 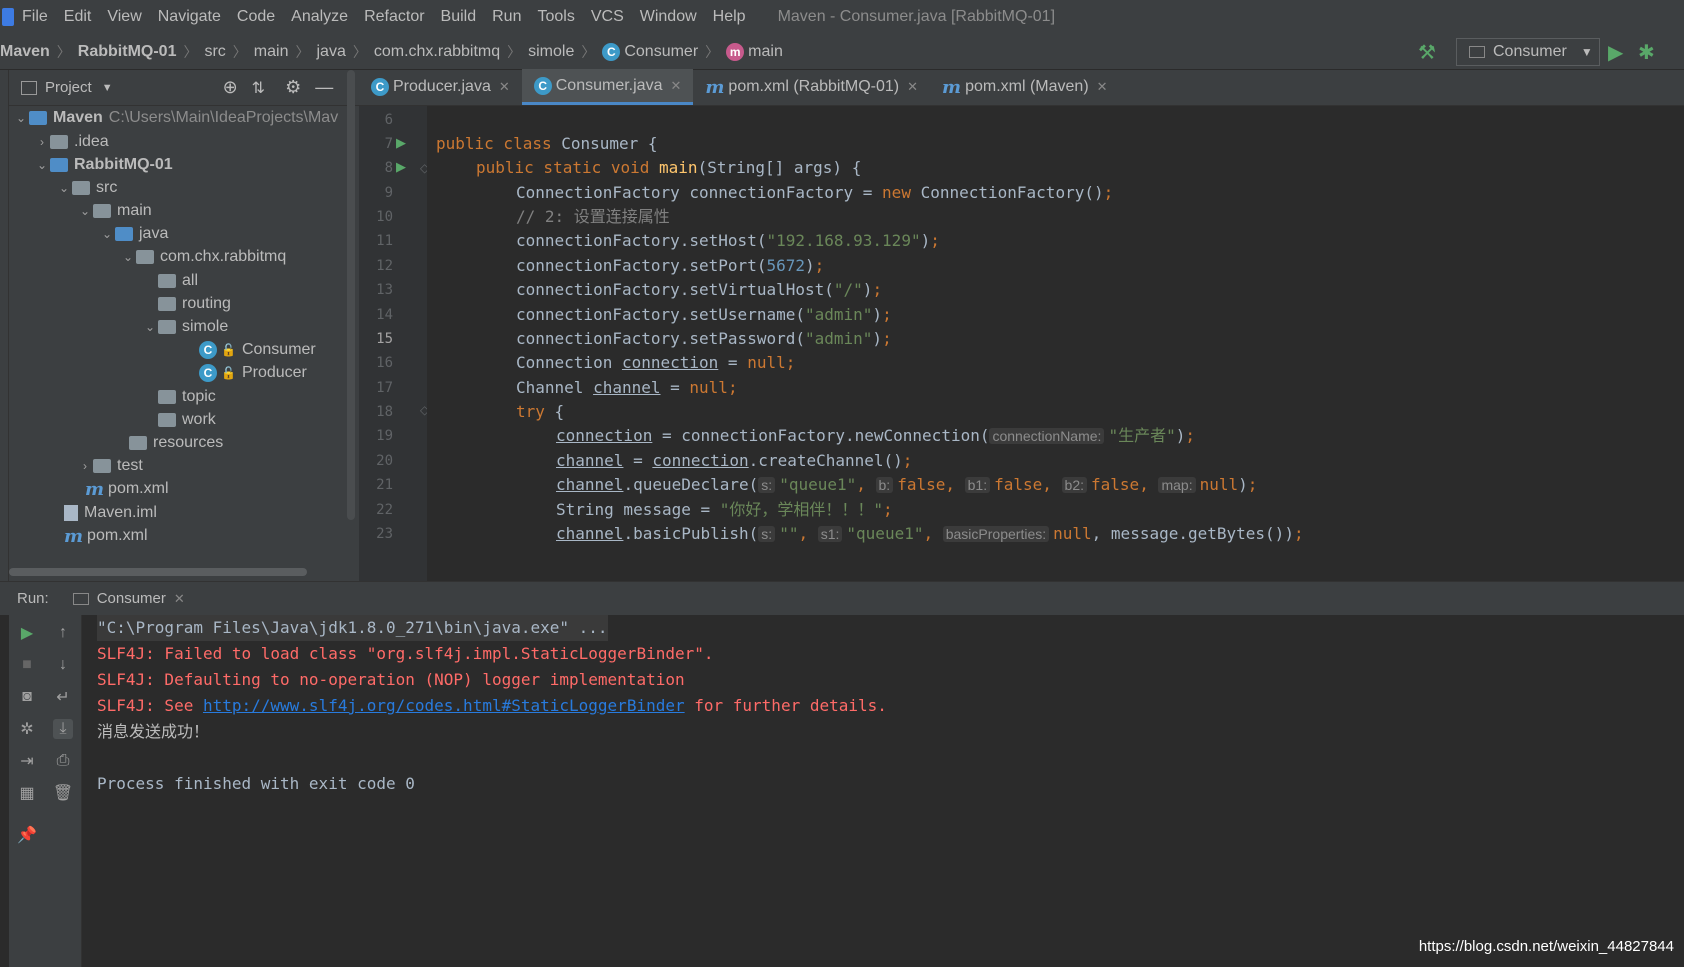 What do you see at coordinates (555, 17) in the screenshot?
I see `menu-tools: Tools` at bounding box center [555, 17].